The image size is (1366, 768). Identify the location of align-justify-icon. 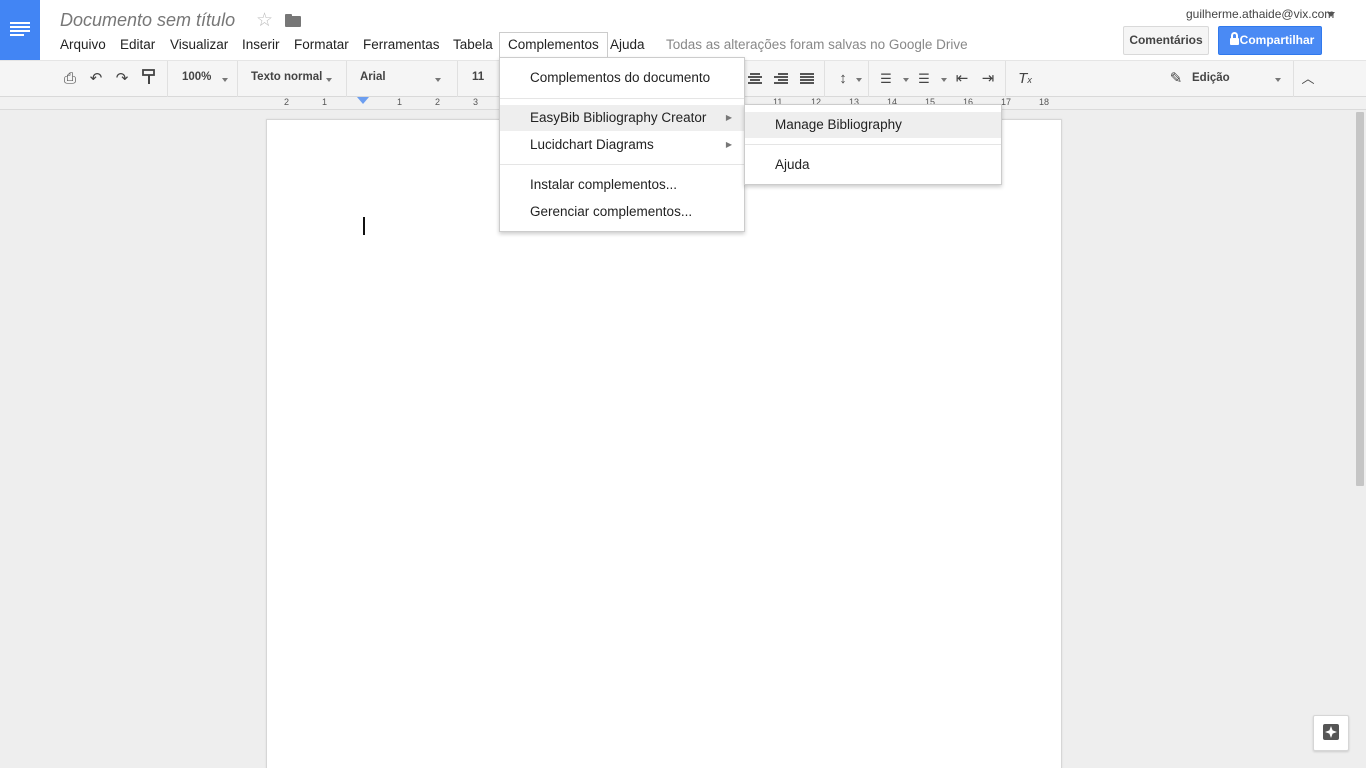
(807, 78).